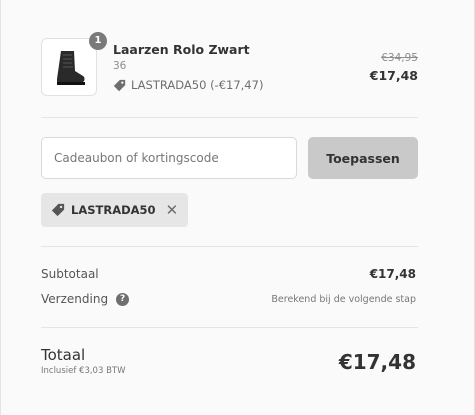 This screenshot has height=415, width=475. What do you see at coordinates (120, 66) in the screenshot?
I see `product-variant: 36` at bounding box center [120, 66].